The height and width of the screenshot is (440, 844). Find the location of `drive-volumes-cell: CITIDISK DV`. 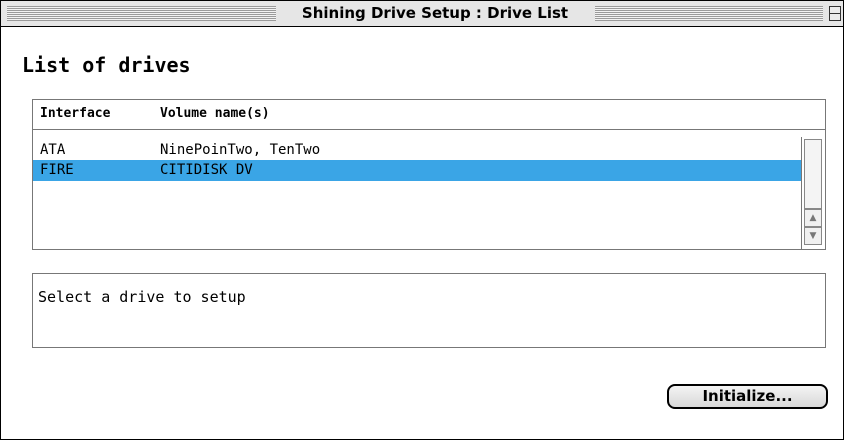

drive-volumes-cell: CITIDISK DV is located at coordinates (206, 170).